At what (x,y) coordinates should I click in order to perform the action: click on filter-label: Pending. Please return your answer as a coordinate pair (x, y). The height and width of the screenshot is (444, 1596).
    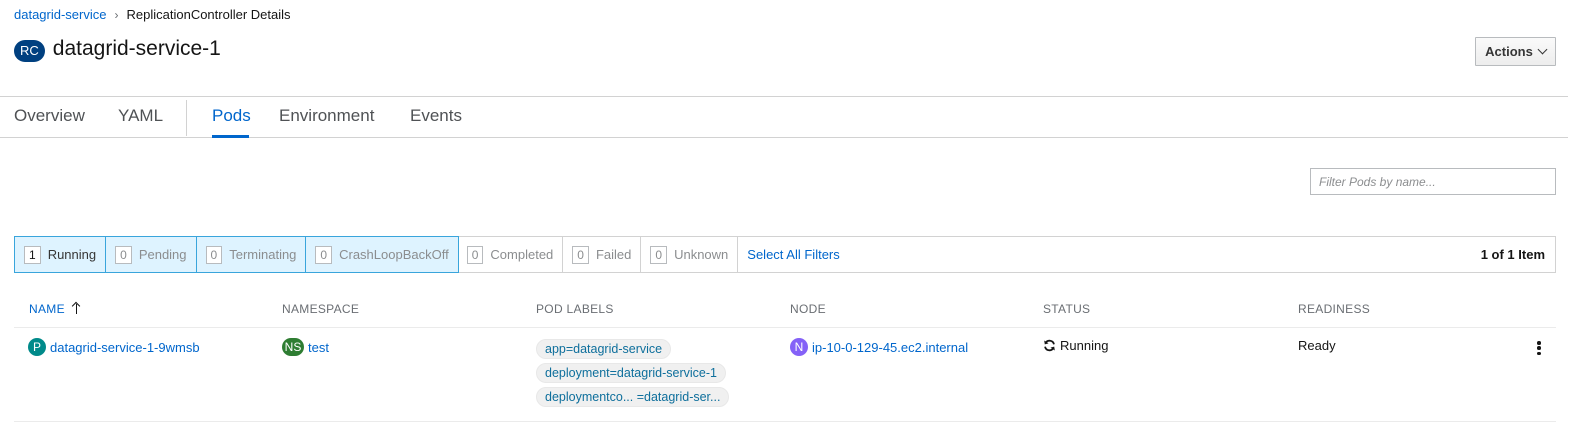
    Looking at the image, I should click on (162, 254).